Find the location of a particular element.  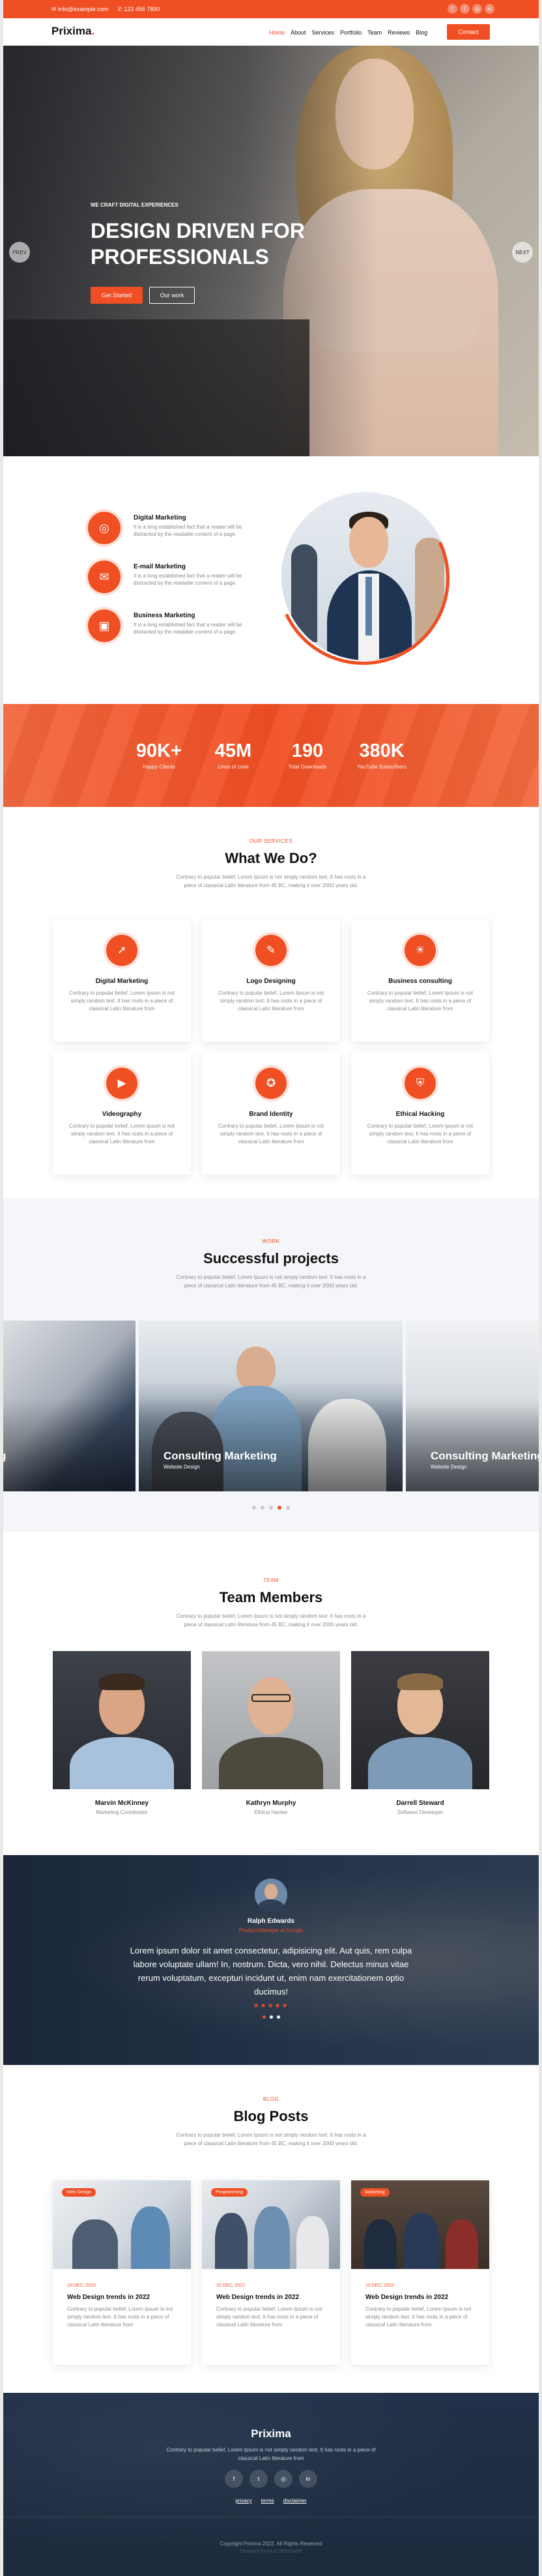

post-tag: Web Design is located at coordinates (79, 2192).